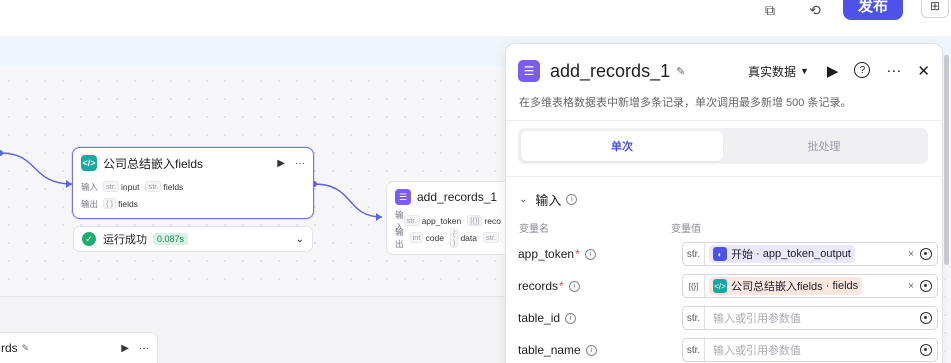  Describe the element at coordinates (121, 186) in the screenshot. I see `input-chip: str. input` at that location.